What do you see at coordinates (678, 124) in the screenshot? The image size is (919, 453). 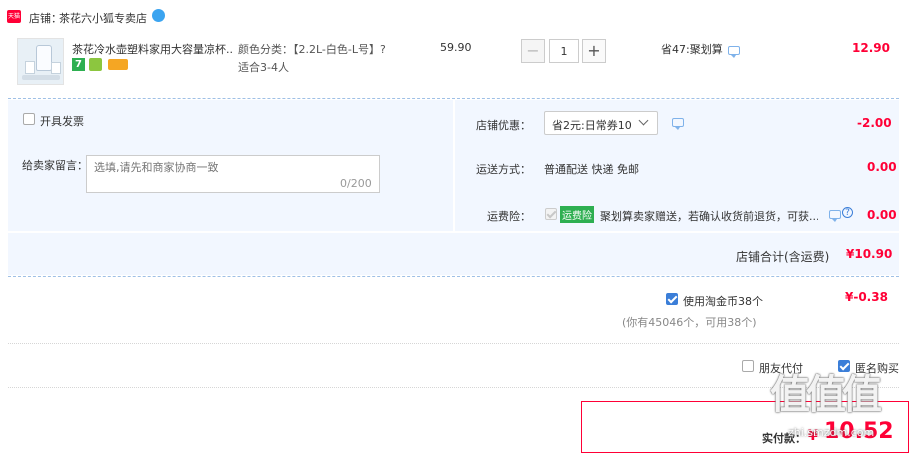 I see `coupon-info-icon` at bounding box center [678, 124].